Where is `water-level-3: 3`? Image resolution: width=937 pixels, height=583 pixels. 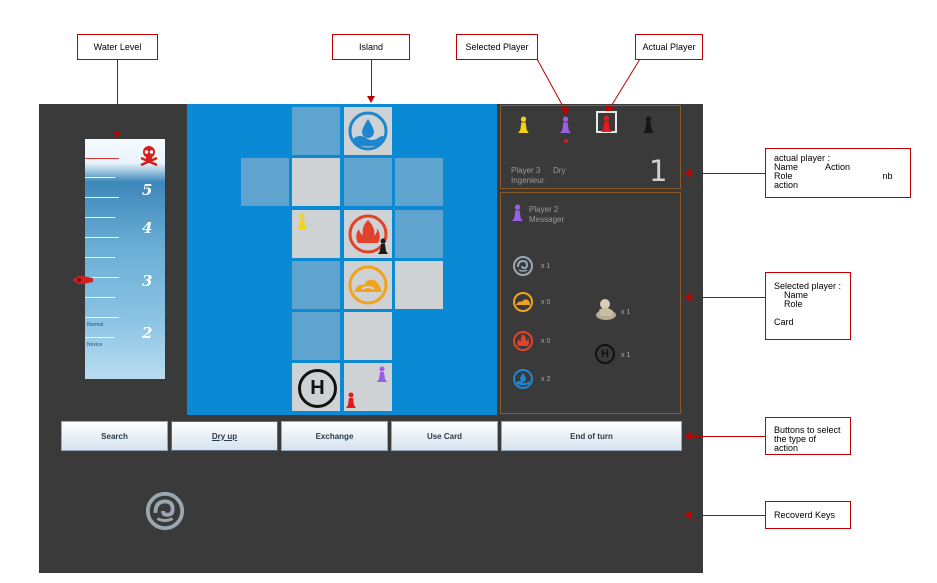 water-level-3: 3 is located at coordinates (147, 281).